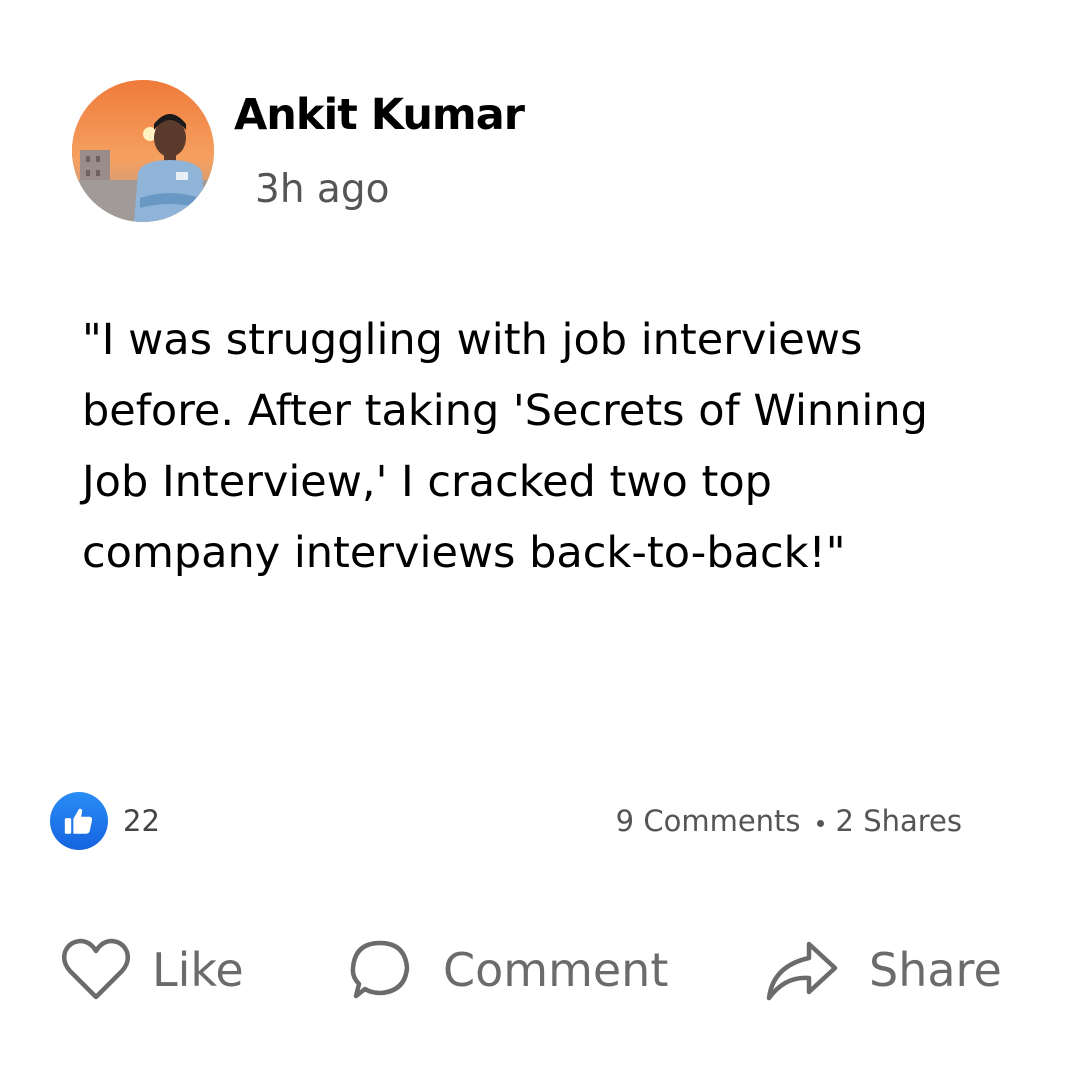 The image size is (1080, 1080). I want to click on thumbs-up-icon, so click(78, 821).